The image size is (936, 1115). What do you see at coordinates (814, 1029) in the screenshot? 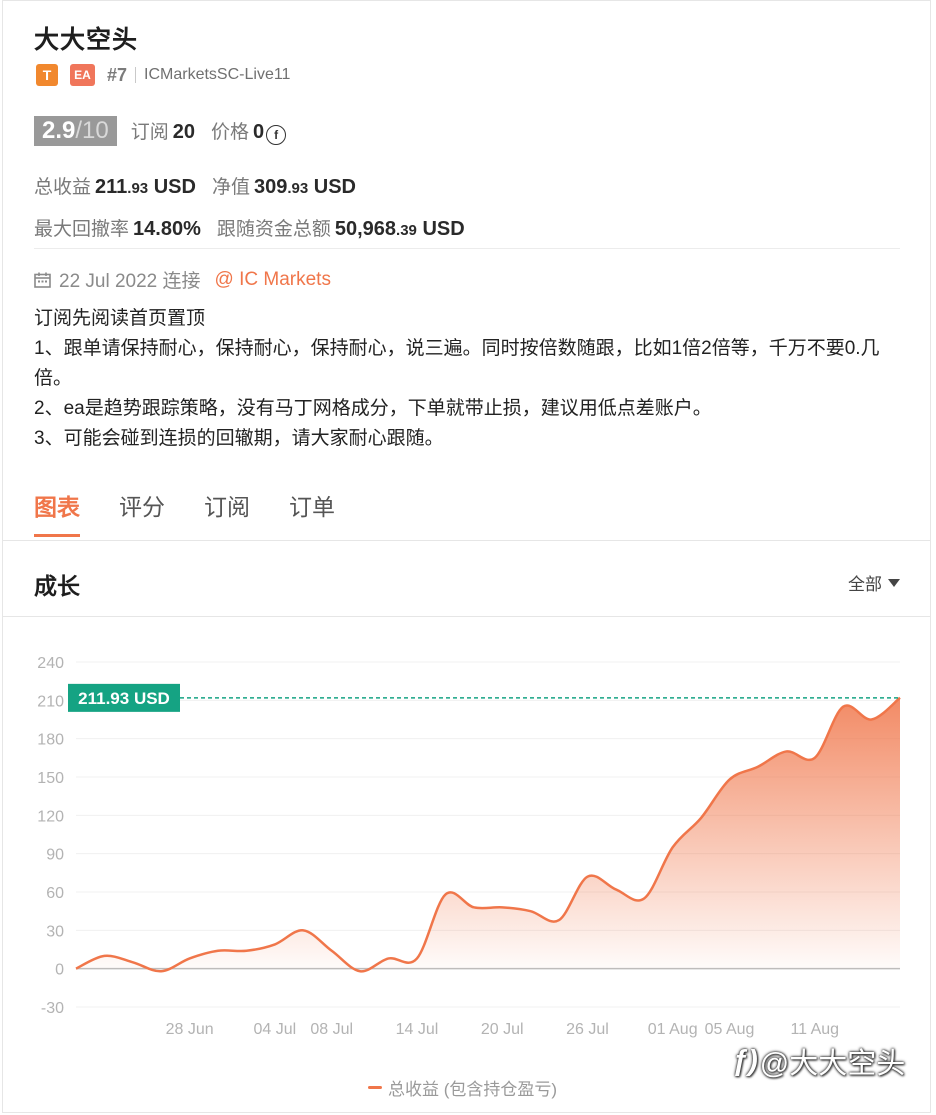
I see `x-tick-label: 11 Aug` at bounding box center [814, 1029].